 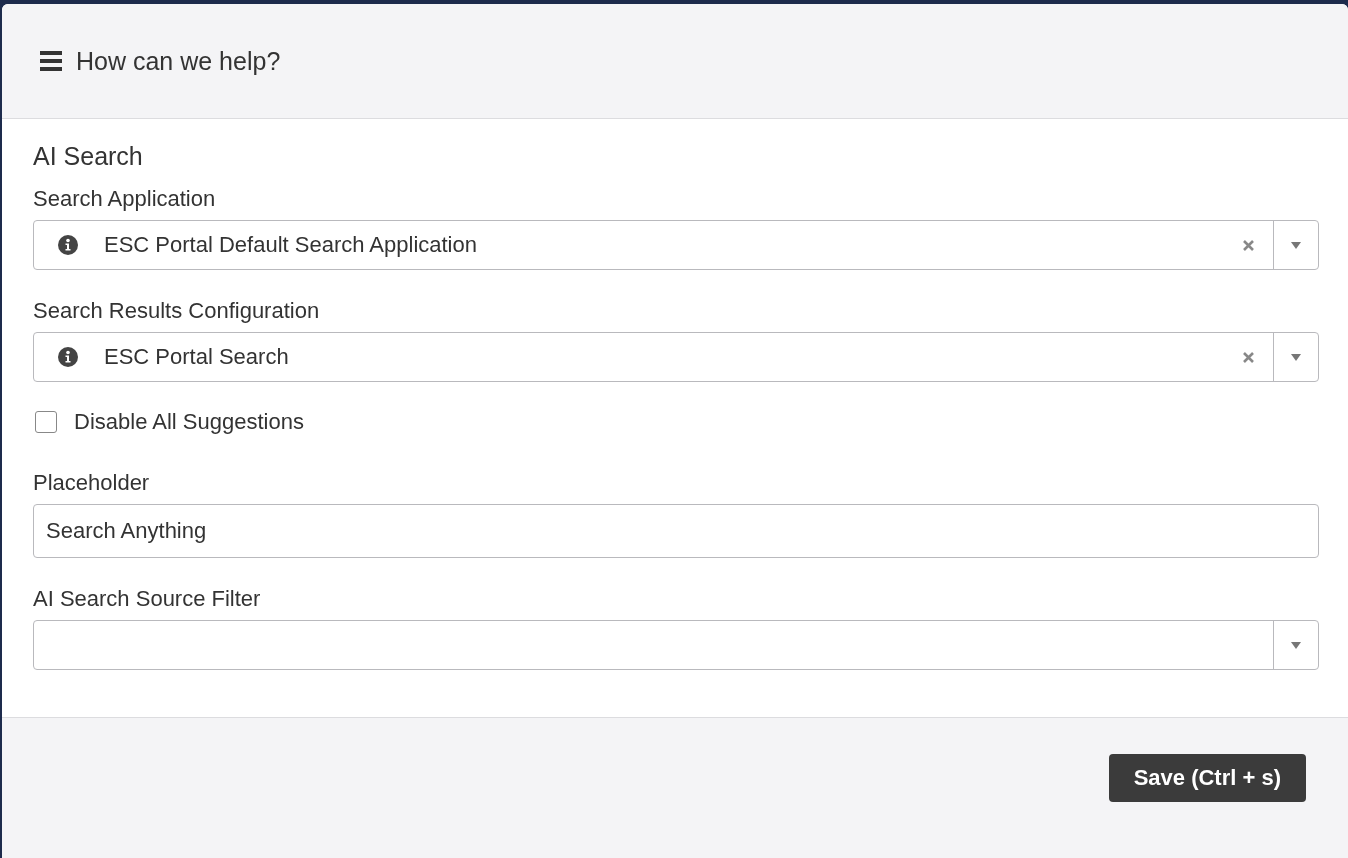 I want to click on dialog-title: How can we help?, so click(x=178, y=61).